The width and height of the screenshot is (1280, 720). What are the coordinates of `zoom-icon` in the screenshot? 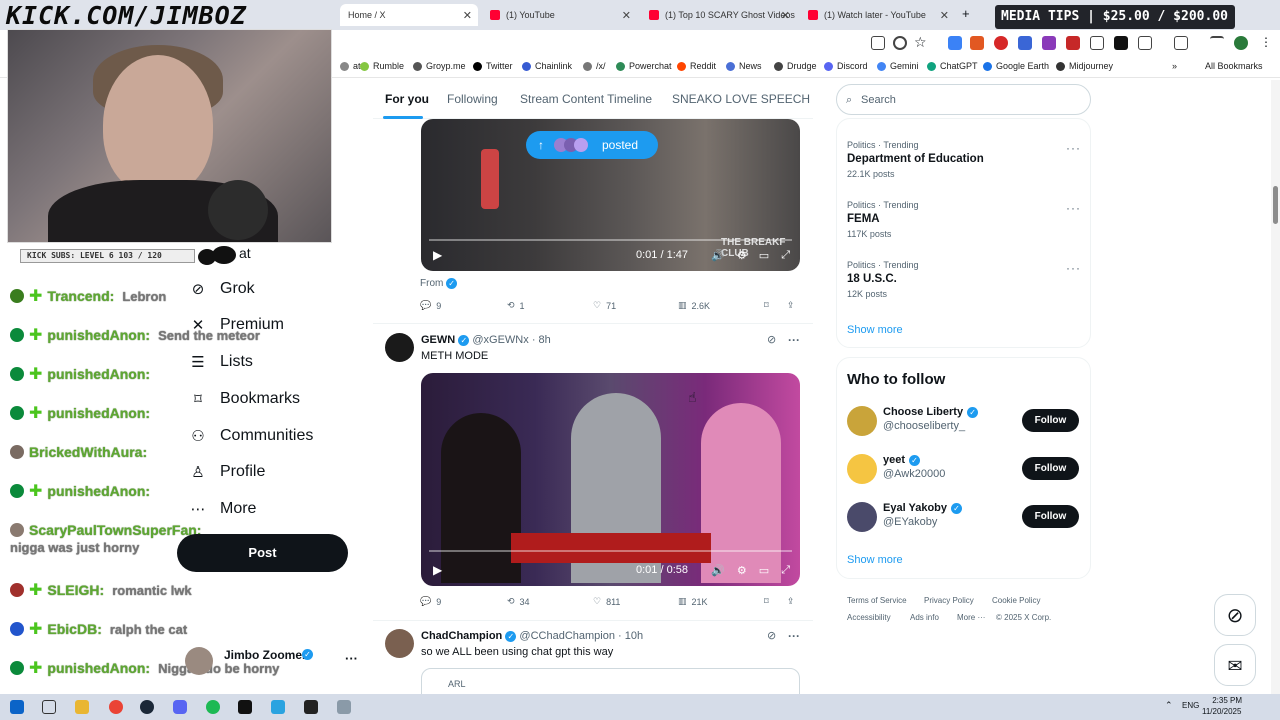 It's located at (900, 43).